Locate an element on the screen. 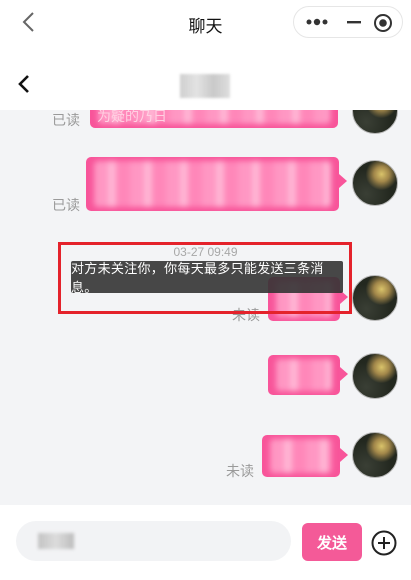 The height and width of the screenshot is (580, 411). chevron-left-icon is located at coordinates (24, 84).